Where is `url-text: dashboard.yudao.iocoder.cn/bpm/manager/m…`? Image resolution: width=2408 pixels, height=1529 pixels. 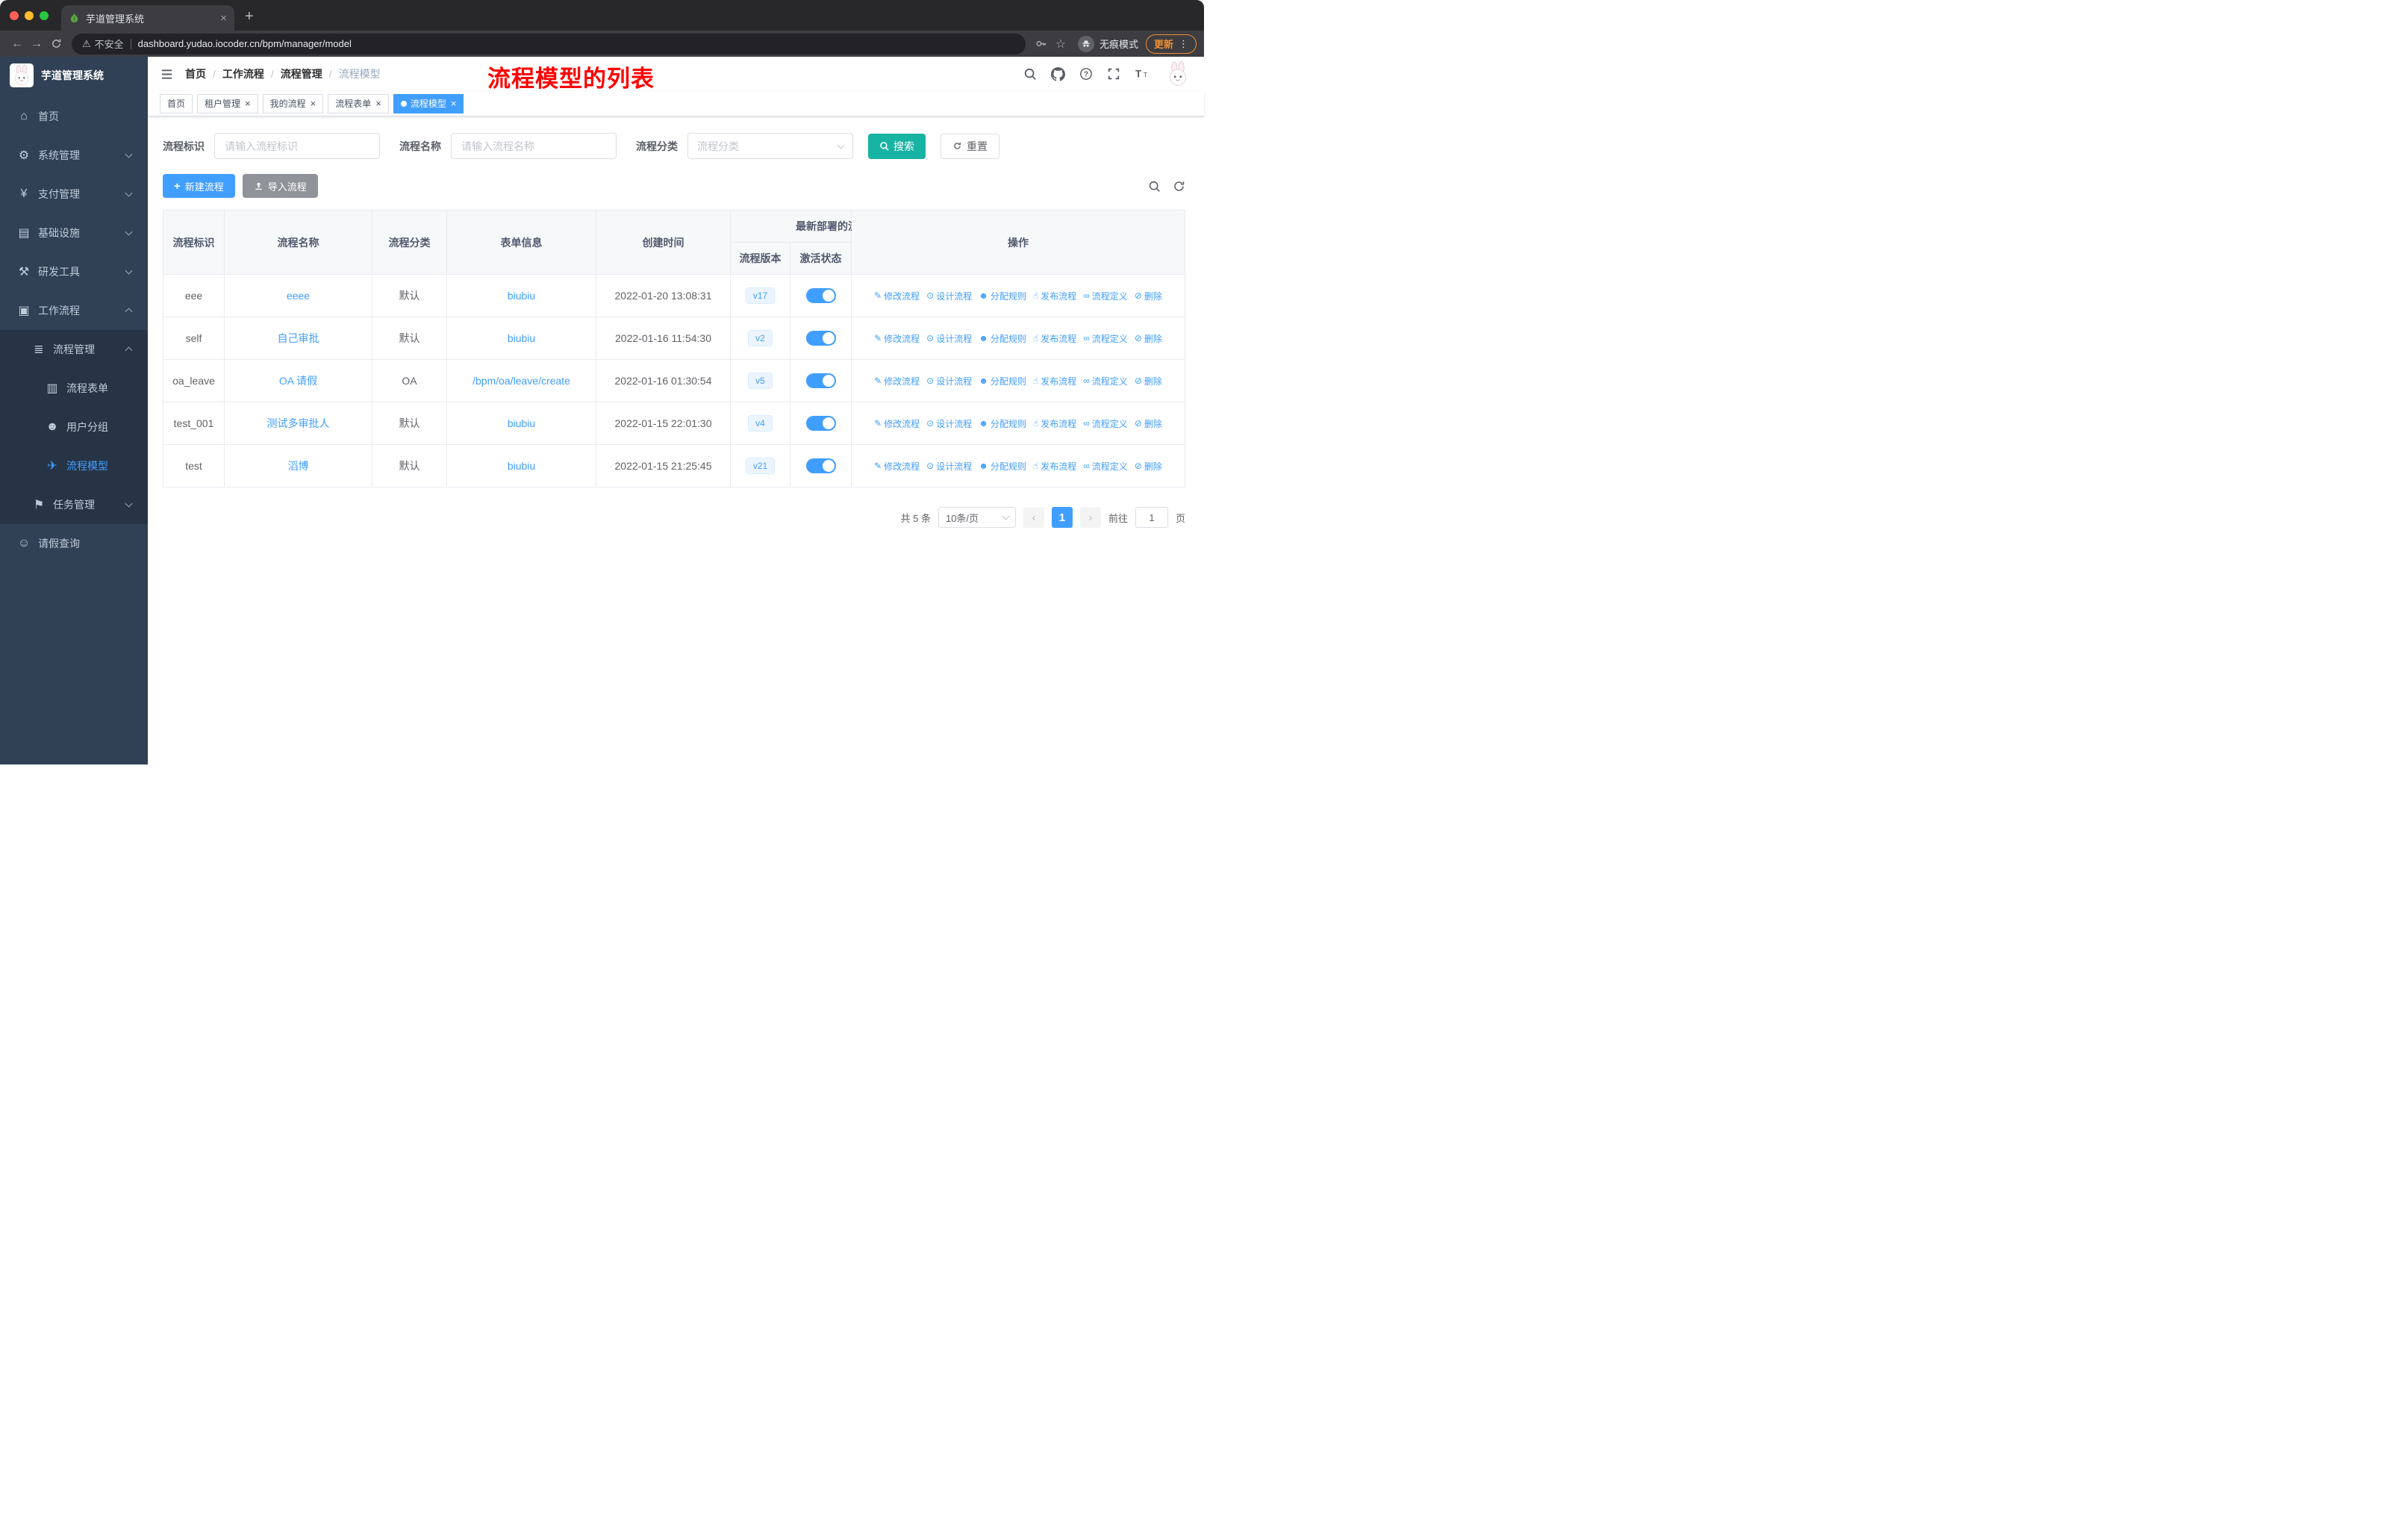 url-text: dashboard.yudao.iocoder.cn/bpm/manager/m… is located at coordinates (245, 43).